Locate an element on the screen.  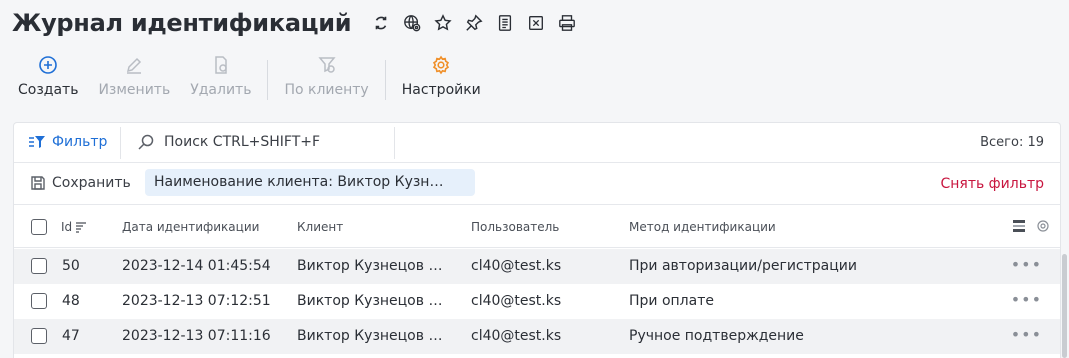
cell-method: При авторизации/регистрации is located at coordinates (743, 266).